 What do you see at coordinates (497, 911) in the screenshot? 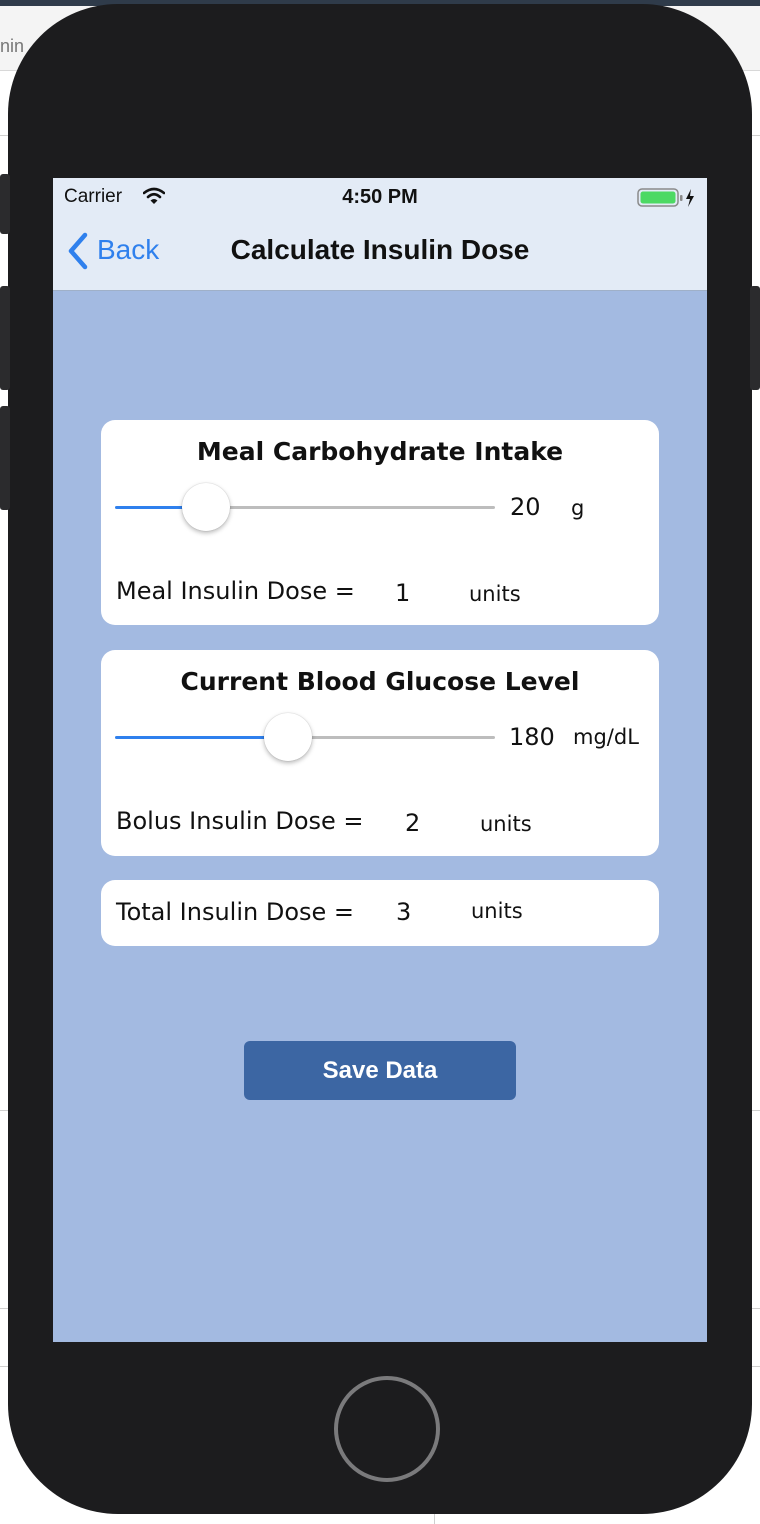
I see `total-dose-unit: units` at bounding box center [497, 911].